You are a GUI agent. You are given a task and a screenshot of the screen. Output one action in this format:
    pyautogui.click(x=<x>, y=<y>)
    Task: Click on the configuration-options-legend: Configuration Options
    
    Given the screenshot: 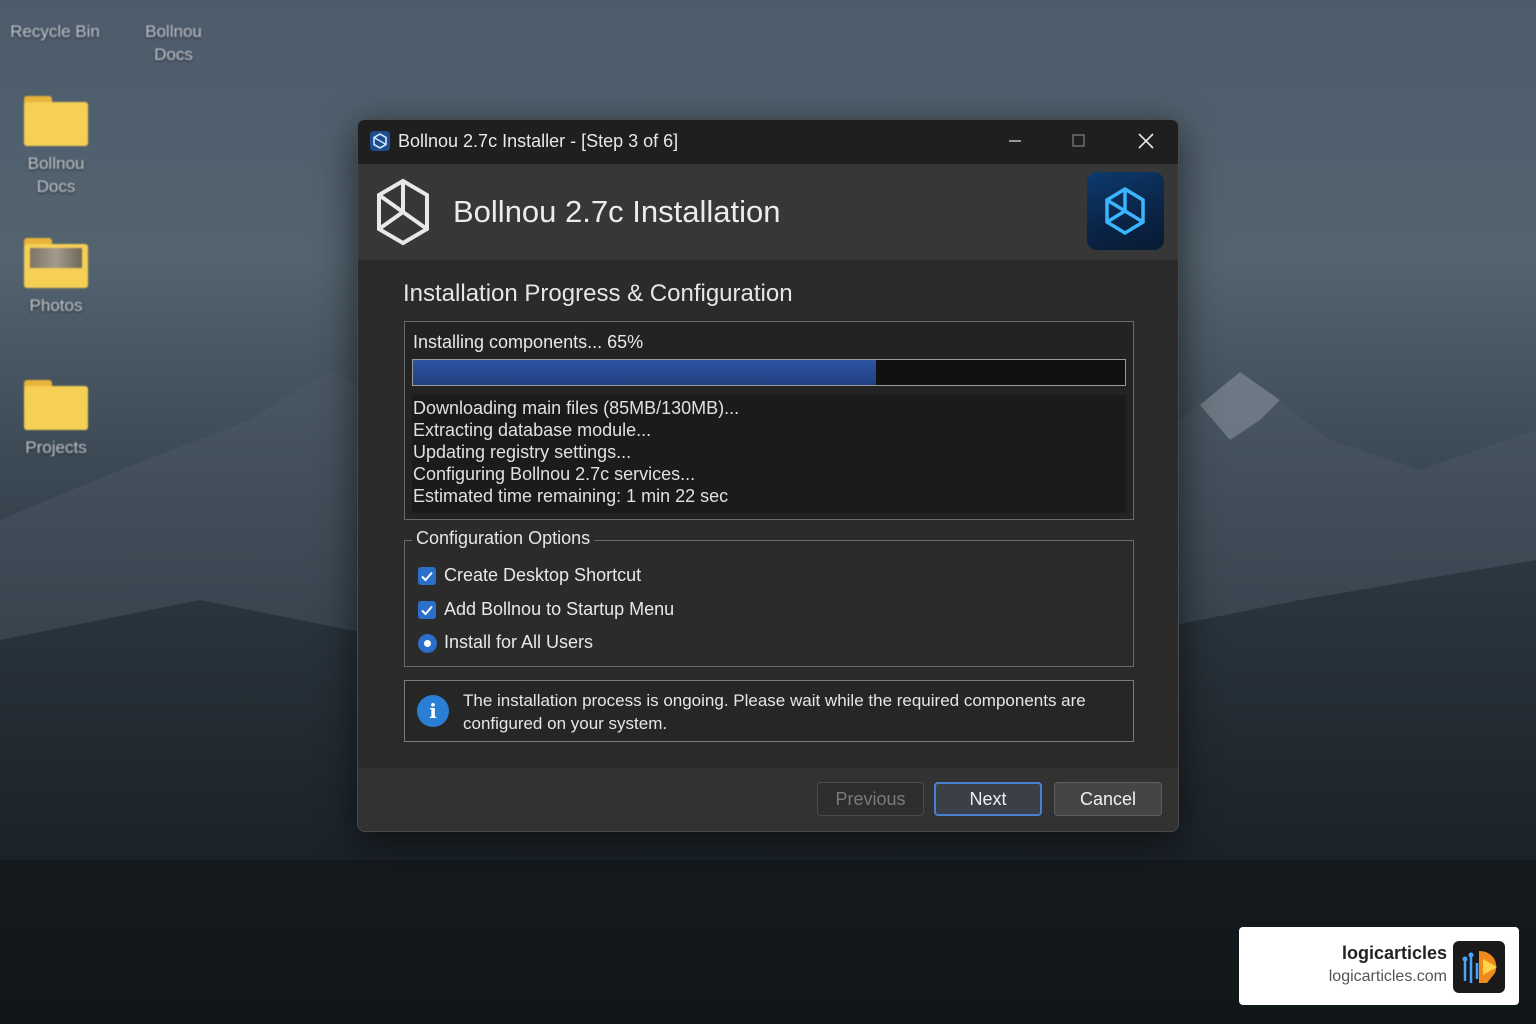 What is the action you would take?
    pyautogui.click(x=503, y=538)
    